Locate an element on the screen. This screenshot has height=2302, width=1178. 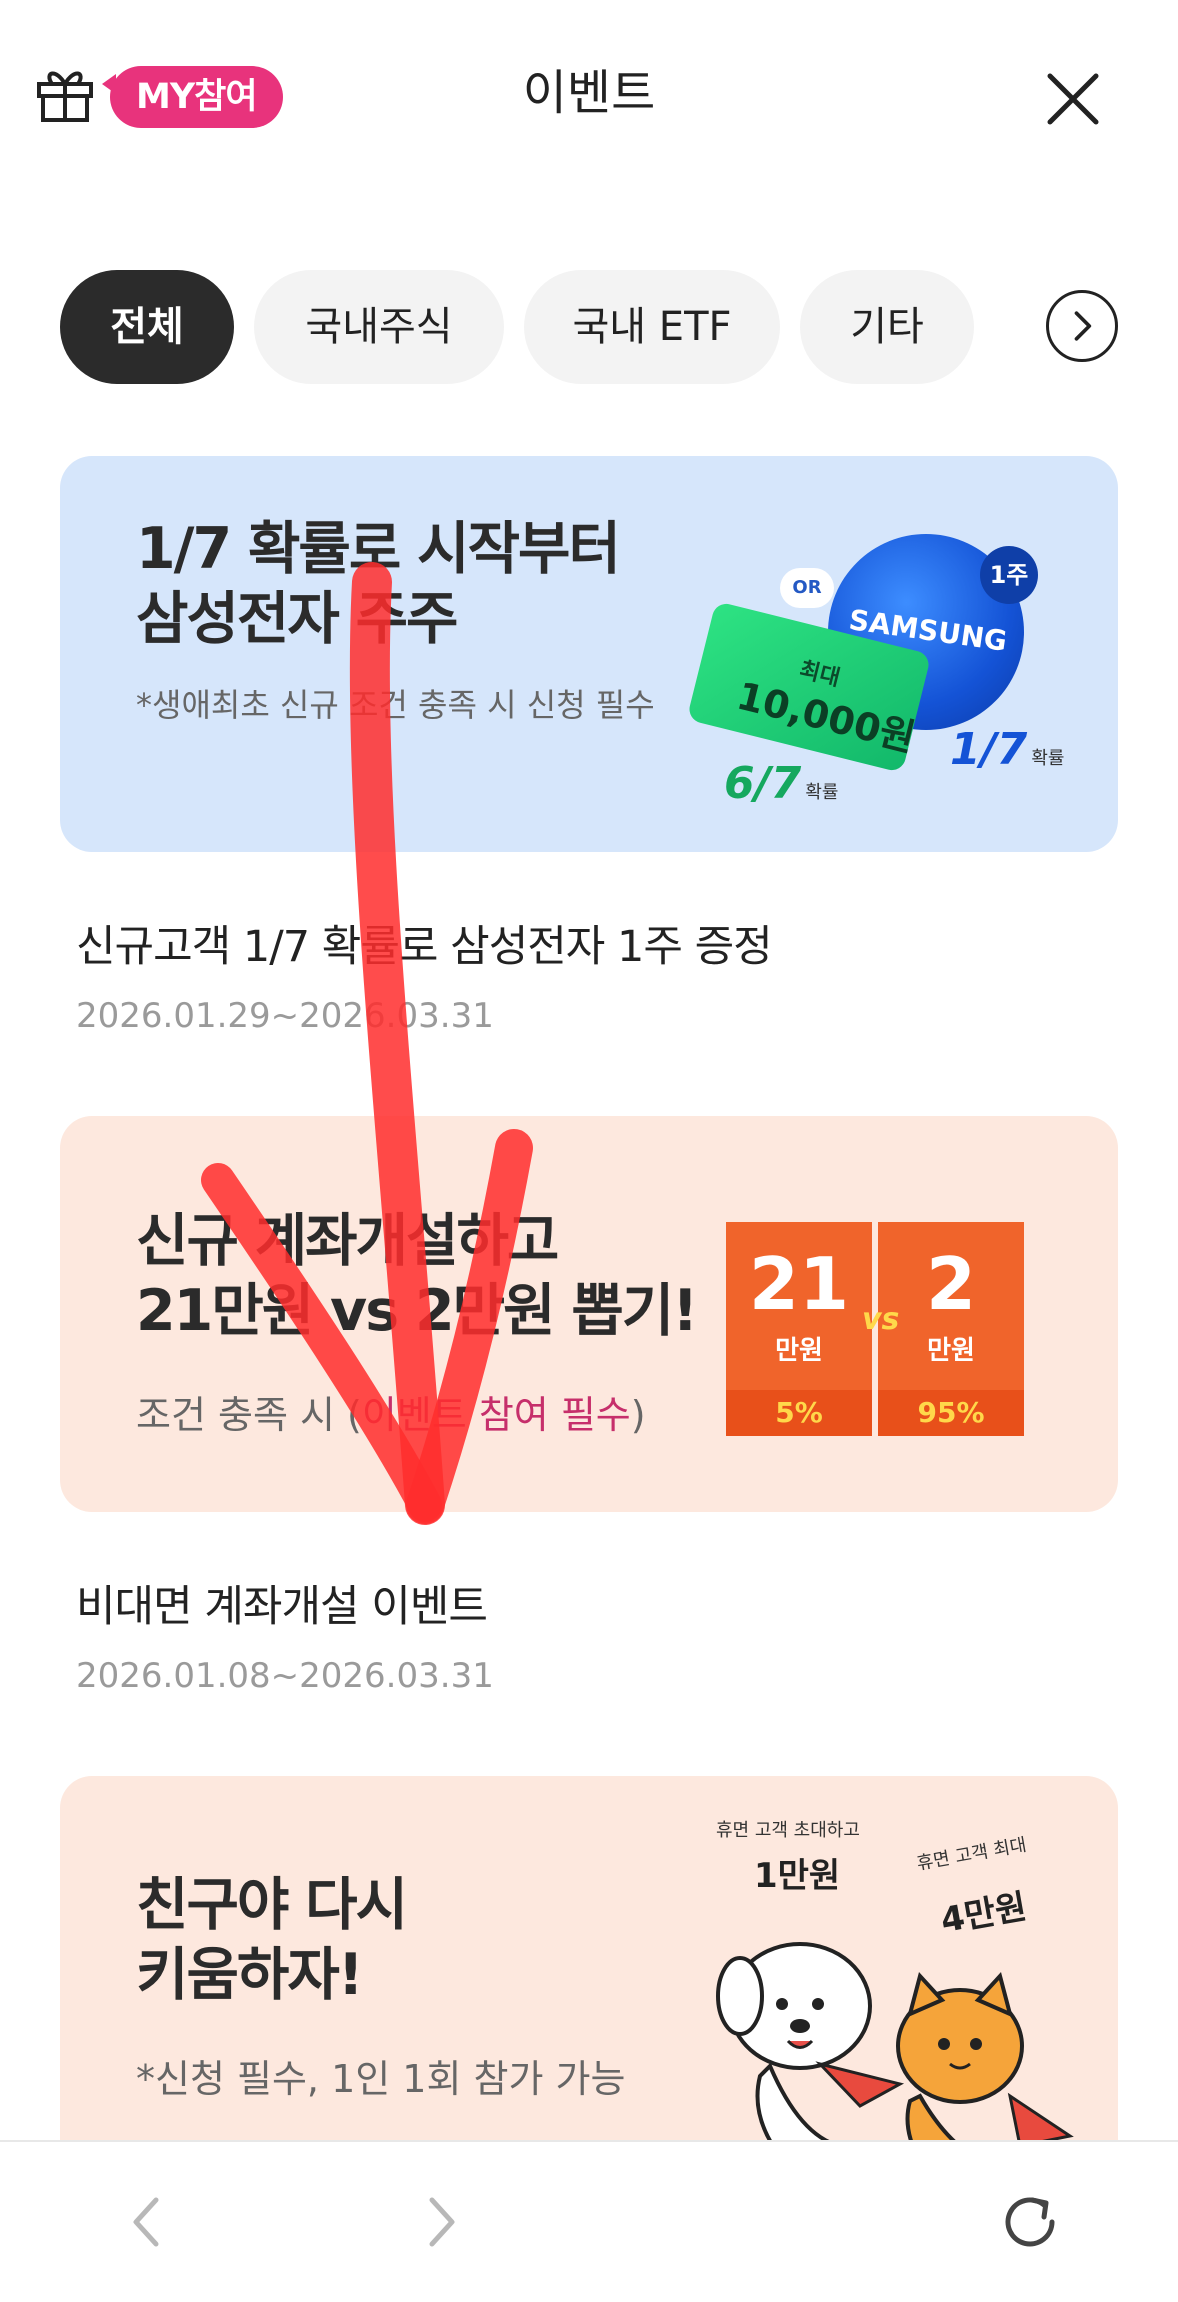
banner-title-line2: 키움하자! is located at coordinates (250, 1975).